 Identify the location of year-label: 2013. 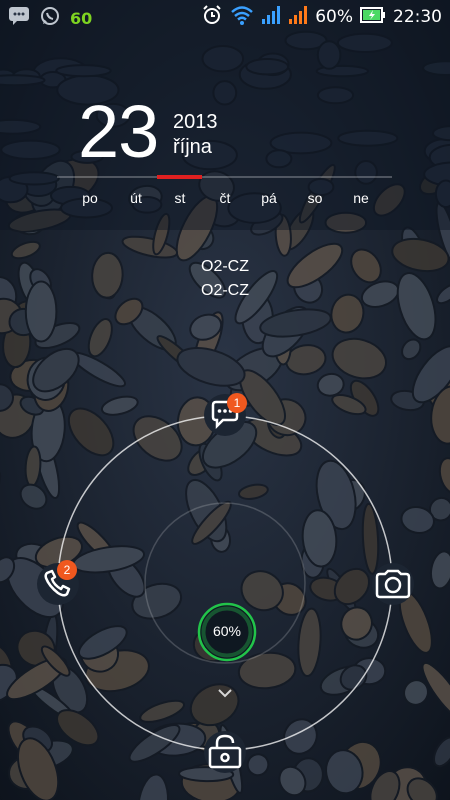
(195, 122).